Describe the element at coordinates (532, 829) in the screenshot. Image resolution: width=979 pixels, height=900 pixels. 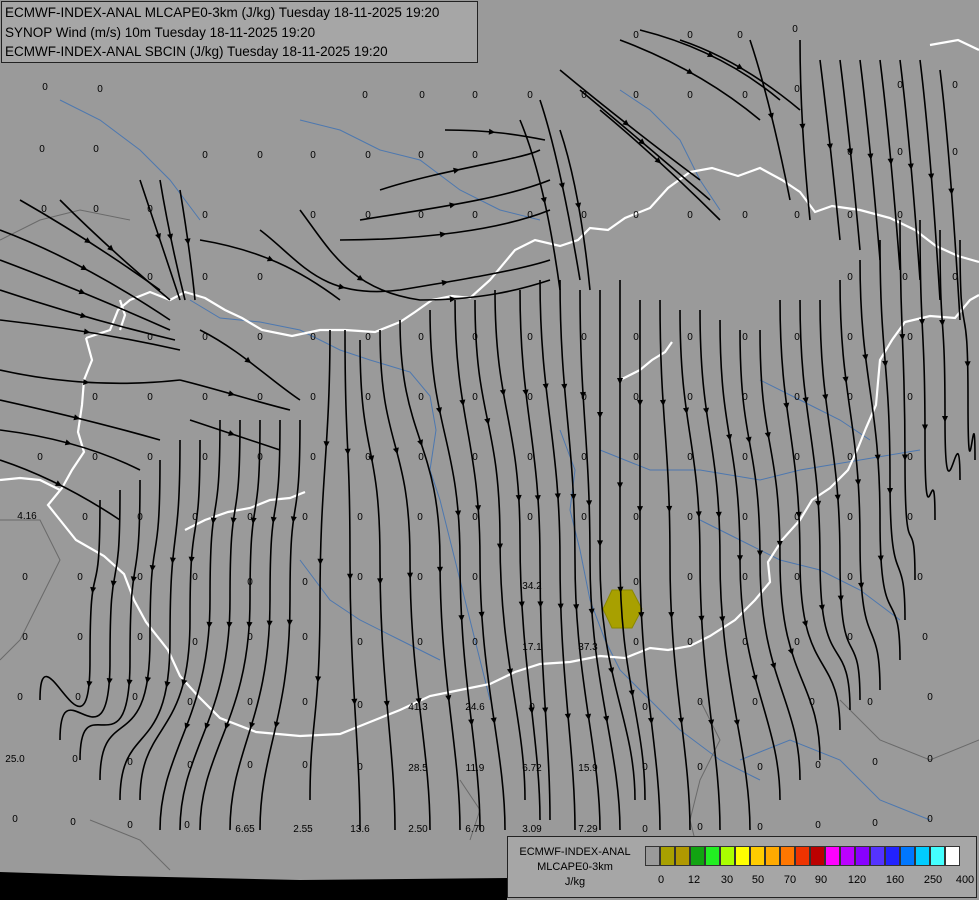
I see `field-value-label: 3.09` at that location.